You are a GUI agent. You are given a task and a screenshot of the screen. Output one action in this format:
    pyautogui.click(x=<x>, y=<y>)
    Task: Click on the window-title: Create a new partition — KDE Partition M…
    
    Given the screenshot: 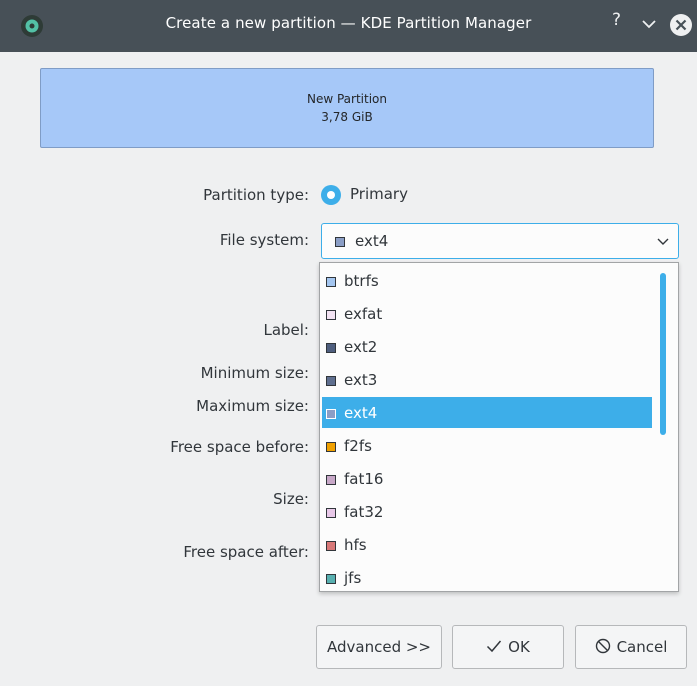 What is the action you would take?
    pyautogui.click(x=348, y=23)
    